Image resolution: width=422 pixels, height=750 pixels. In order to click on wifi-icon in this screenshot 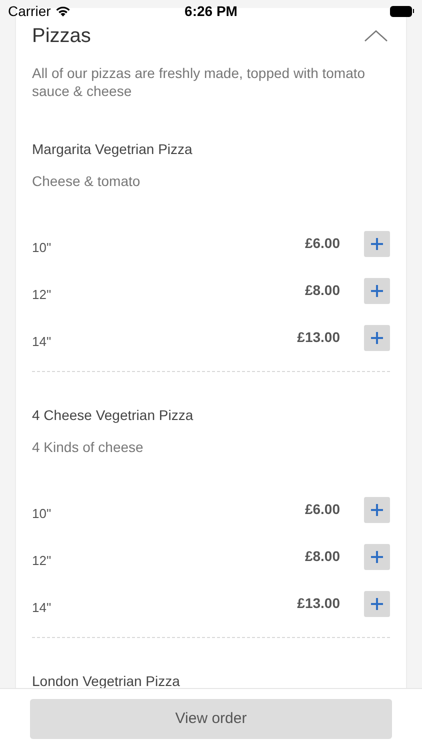, I will do `click(62, 11)`.